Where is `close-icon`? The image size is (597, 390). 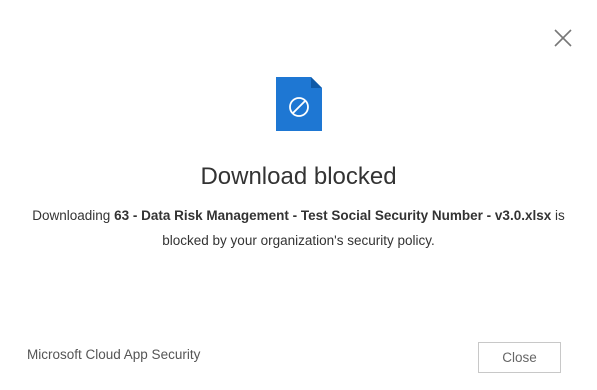 close-icon is located at coordinates (563, 38).